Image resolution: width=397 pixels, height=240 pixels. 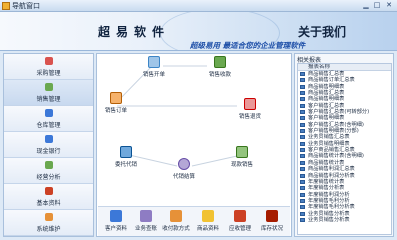 What do you see at coordinates (116, 98) in the screenshot?
I see `sales-order-icon` at bounding box center [116, 98].